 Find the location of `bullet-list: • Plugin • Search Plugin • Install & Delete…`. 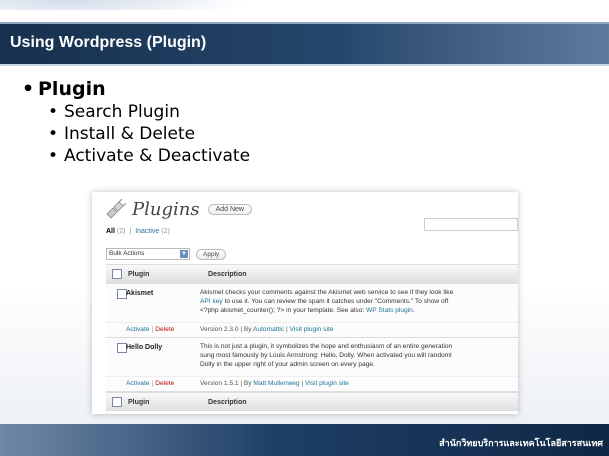

bullet-list: • Plugin • Search Plugin • Install & Delete… is located at coordinates (136, 122).